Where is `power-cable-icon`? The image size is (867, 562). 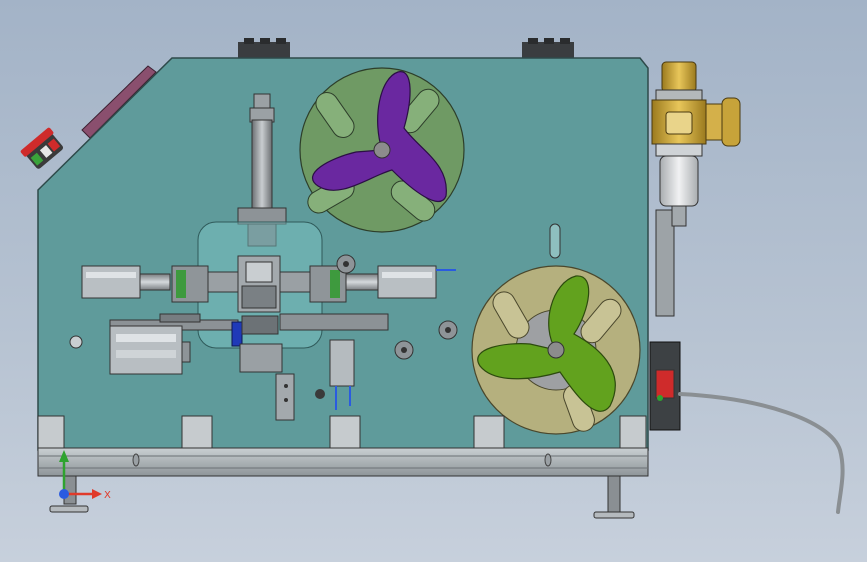
power-cable-icon is located at coordinates (761, 453).